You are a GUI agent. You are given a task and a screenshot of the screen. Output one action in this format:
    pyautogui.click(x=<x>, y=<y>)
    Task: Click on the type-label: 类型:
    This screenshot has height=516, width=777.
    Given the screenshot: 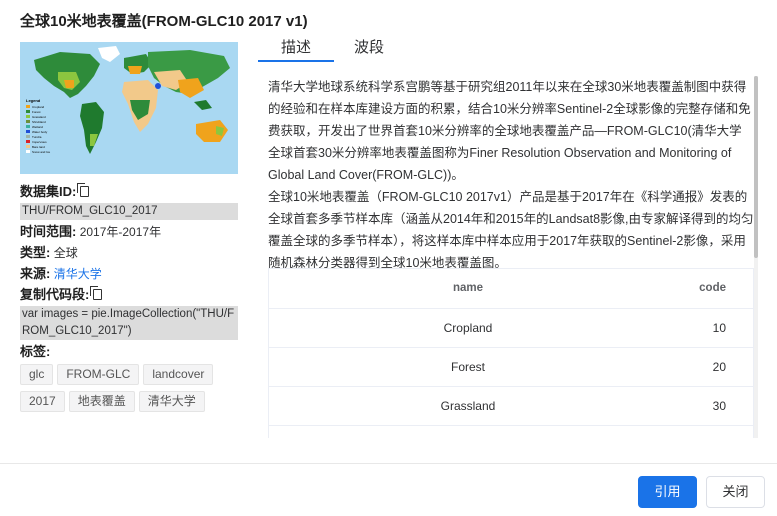 What is the action you would take?
    pyautogui.click(x=35, y=252)
    